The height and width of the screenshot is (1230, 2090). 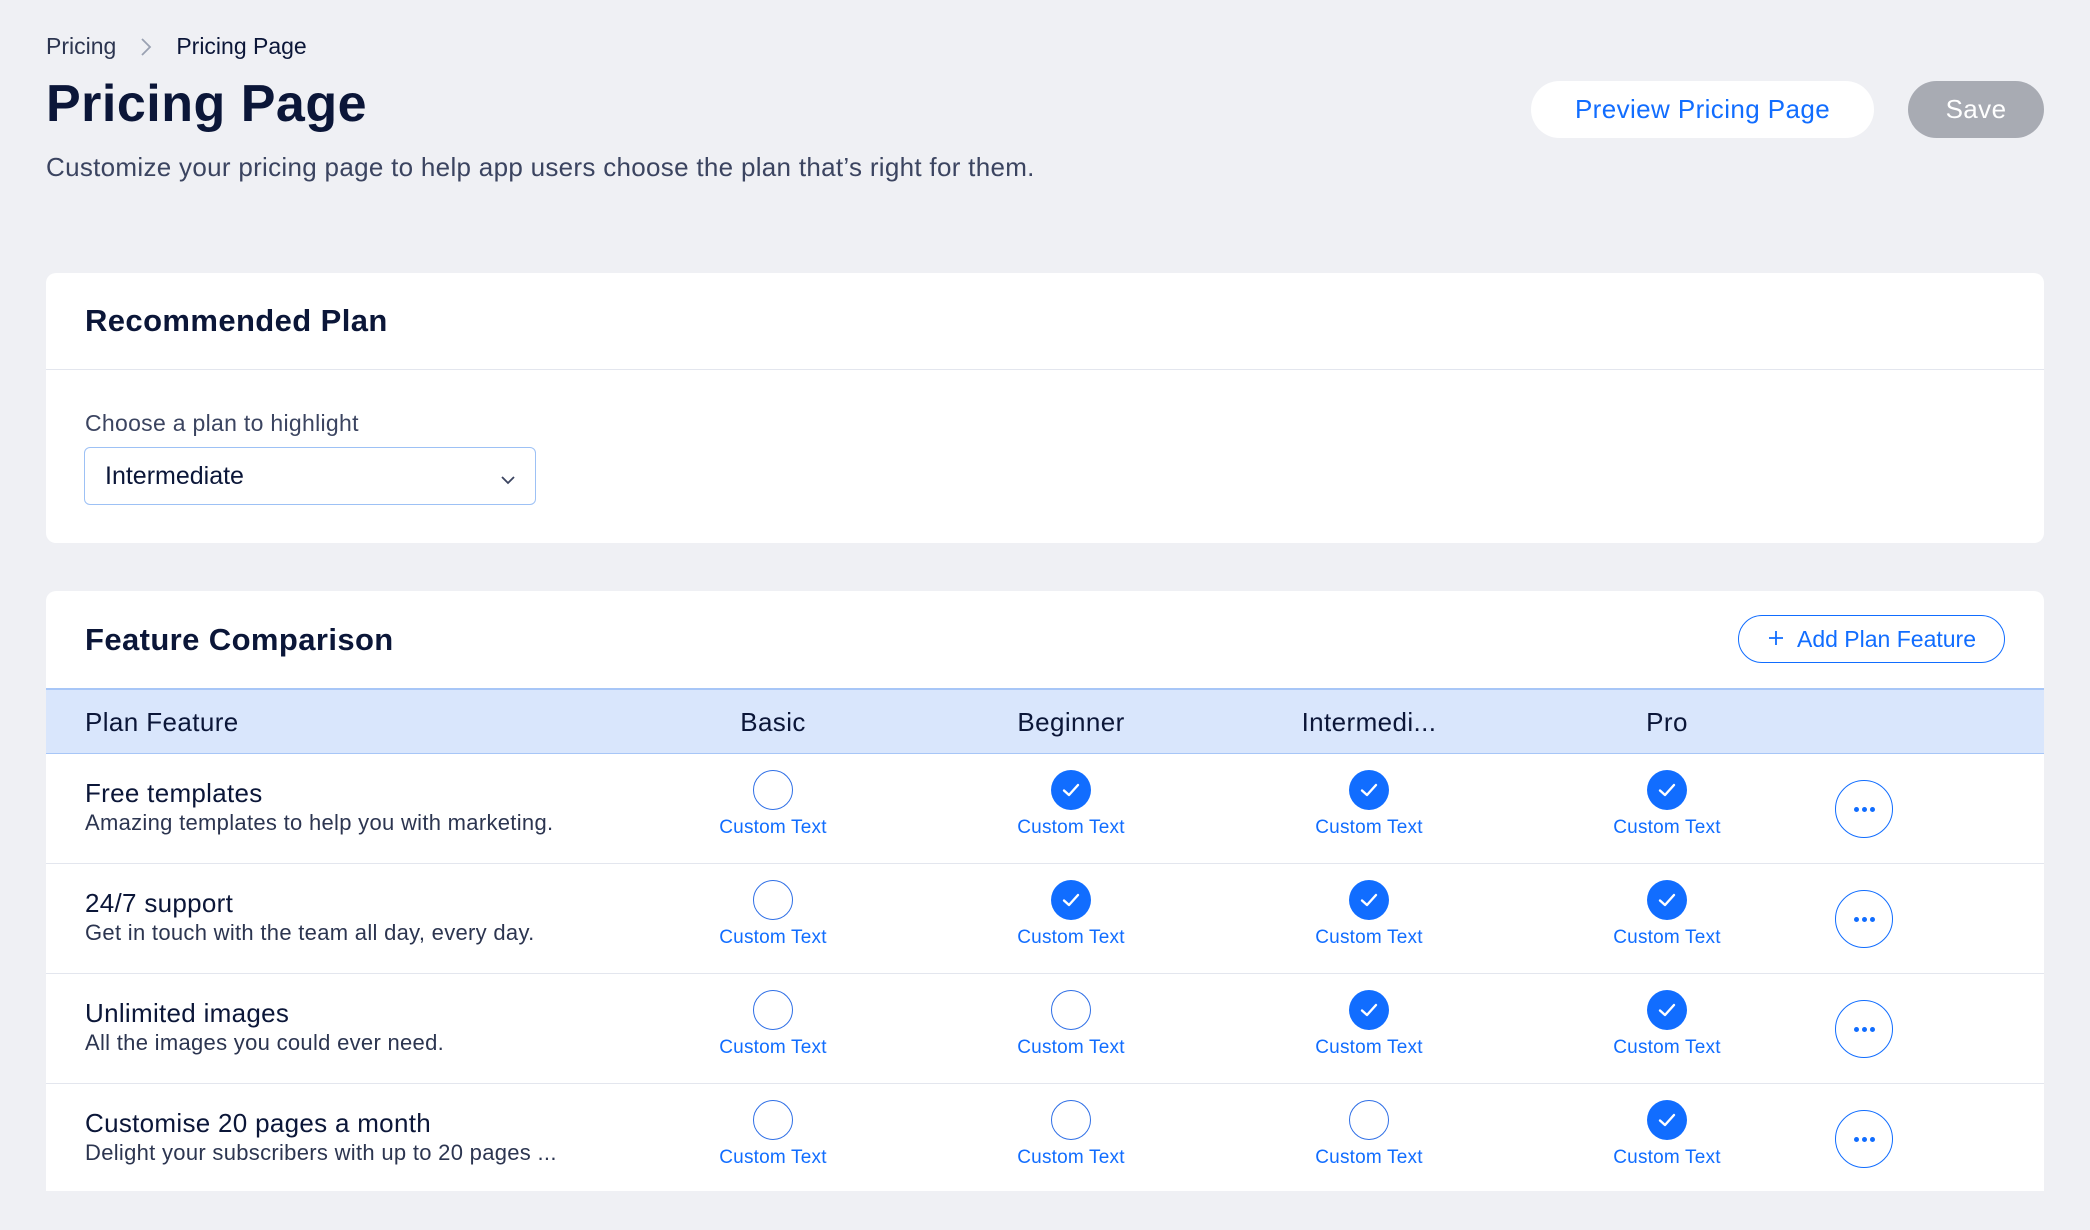 I want to click on breadcrumb: Pricing Pricing Page, so click(x=176, y=46).